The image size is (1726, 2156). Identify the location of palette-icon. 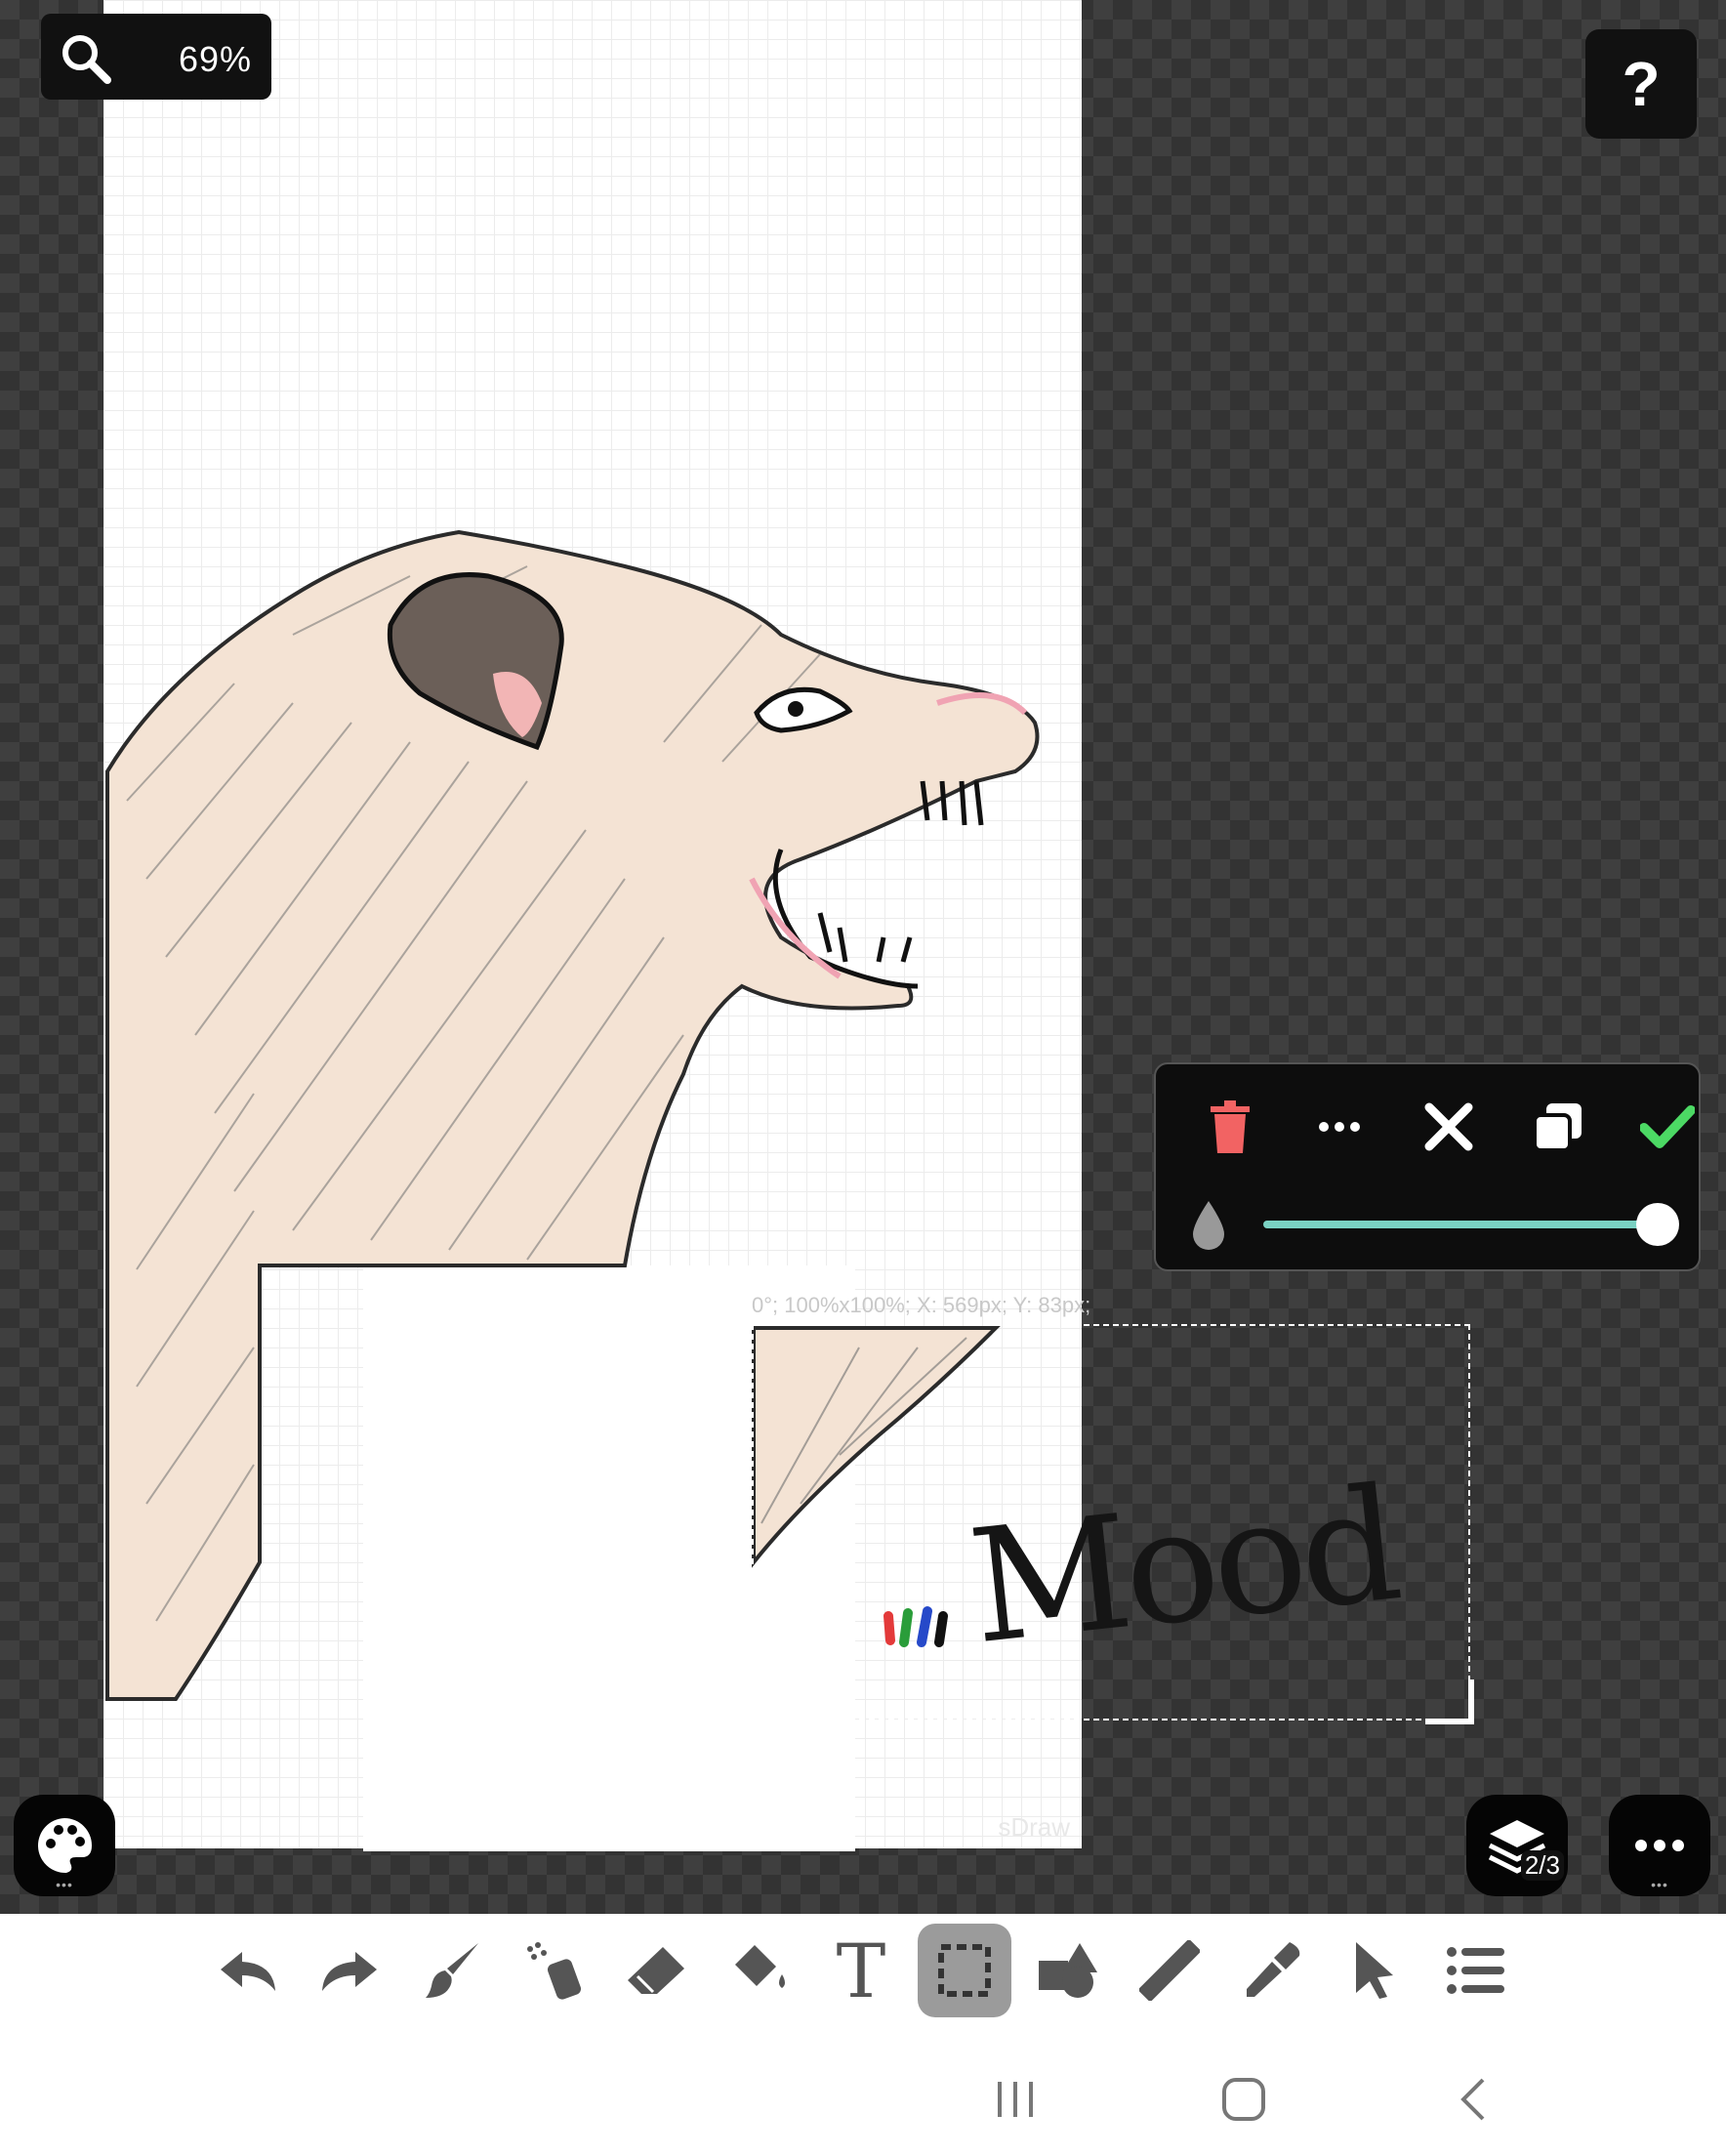
(64, 1846).